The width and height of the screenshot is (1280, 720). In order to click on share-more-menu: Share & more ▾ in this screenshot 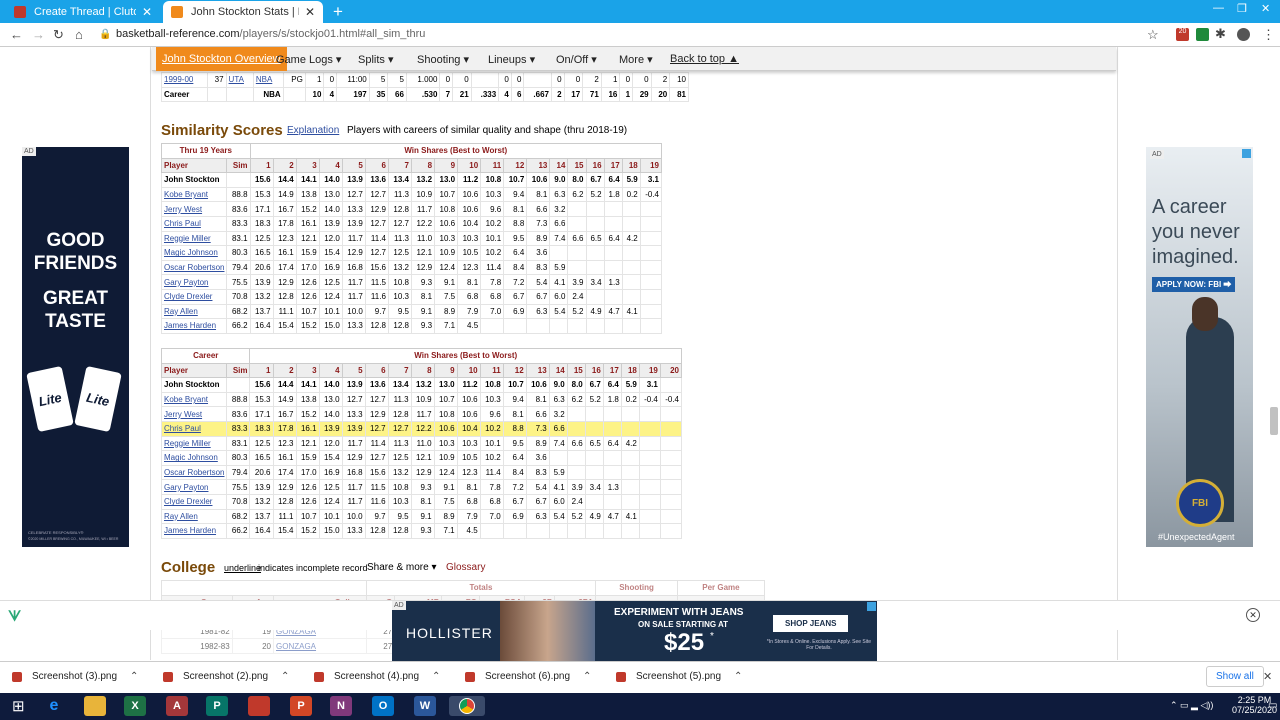, I will do `click(402, 567)`.